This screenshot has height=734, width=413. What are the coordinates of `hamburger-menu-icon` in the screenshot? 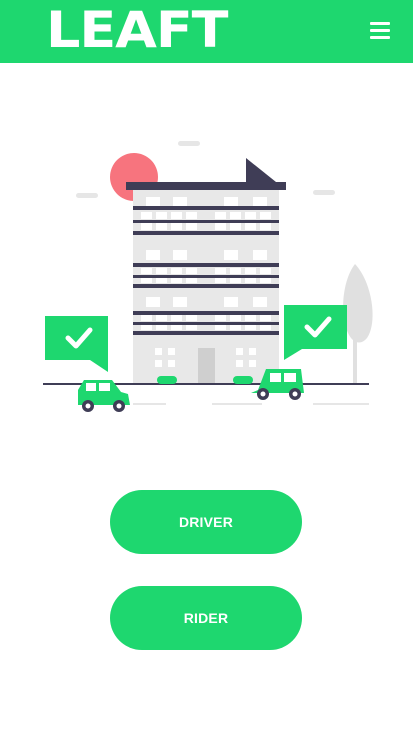 It's located at (381, 31).